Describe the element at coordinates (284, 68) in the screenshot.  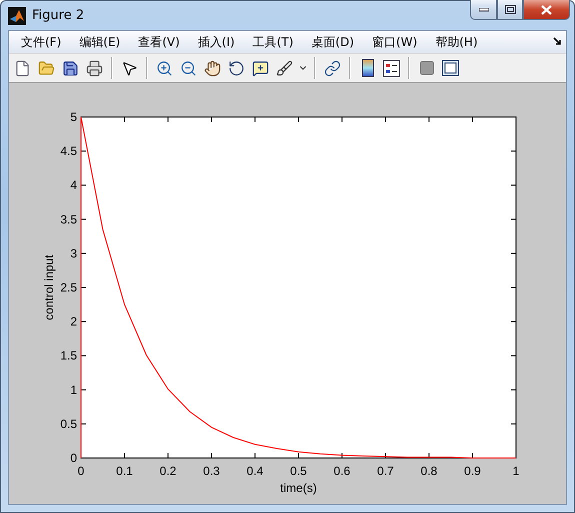
I see `brush-icon` at that location.